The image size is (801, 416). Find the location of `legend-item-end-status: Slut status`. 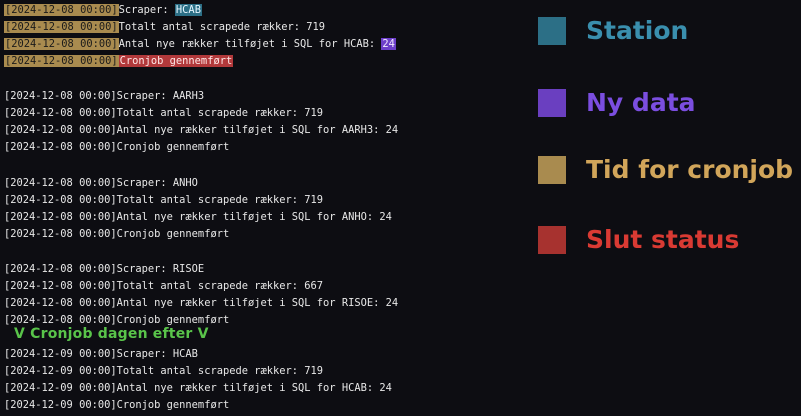

legend-item-end-status: Slut status is located at coordinates (638, 239).